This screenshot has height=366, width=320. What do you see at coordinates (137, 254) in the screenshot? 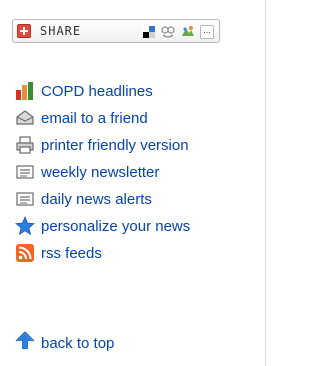
I see `list-item-rss-feeds: rss feeds` at bounding box center [137, 254].